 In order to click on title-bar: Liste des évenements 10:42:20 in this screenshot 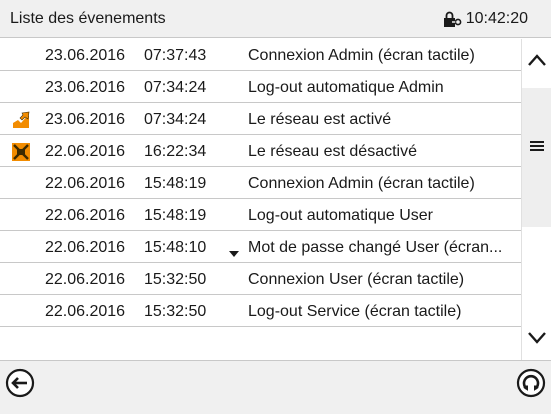, I will do `click(275, 19)`.